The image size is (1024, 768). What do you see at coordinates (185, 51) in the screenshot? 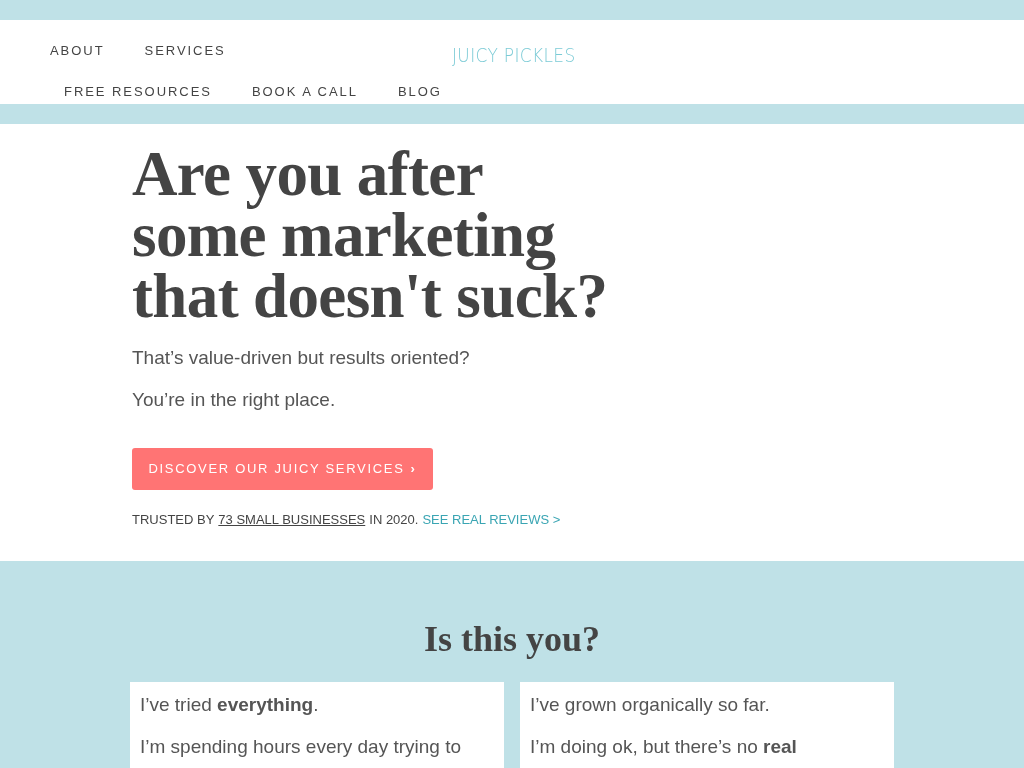
I see `nav-link: SERVICES` at bounding box center [185, 51].